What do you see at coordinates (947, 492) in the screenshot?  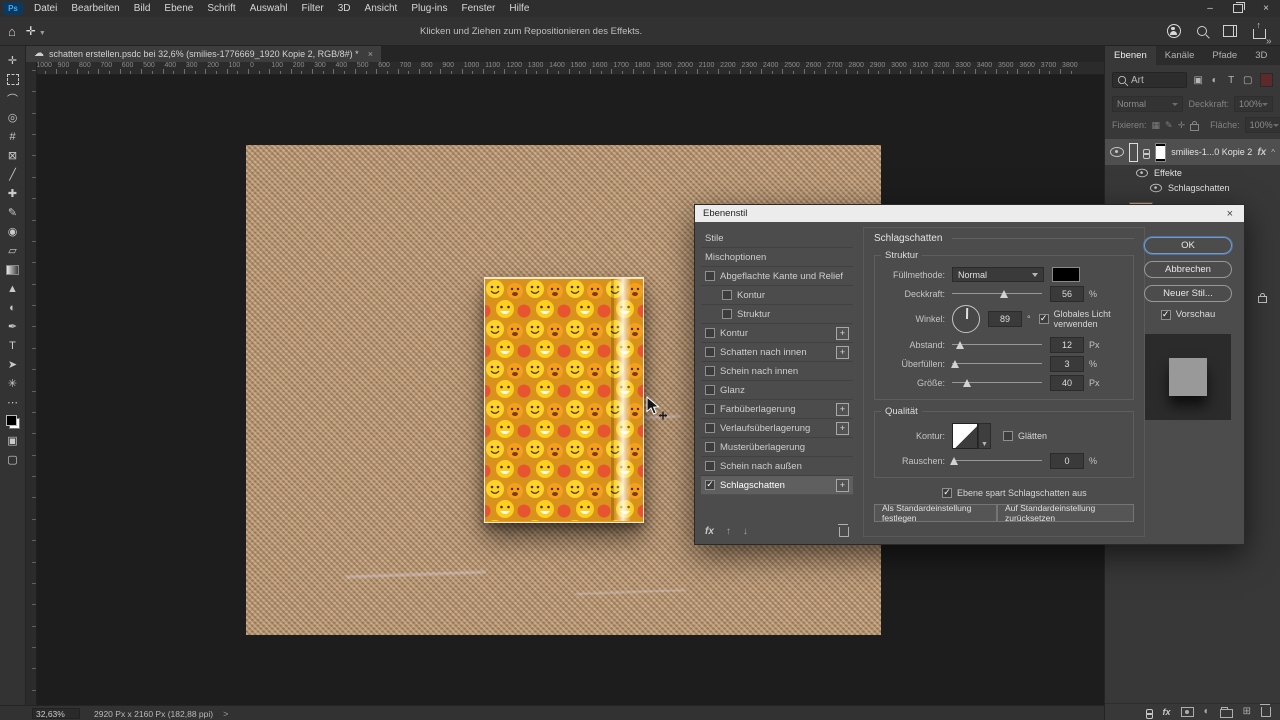 I see `knockout-checkbox` at bounding box center [947, 492].